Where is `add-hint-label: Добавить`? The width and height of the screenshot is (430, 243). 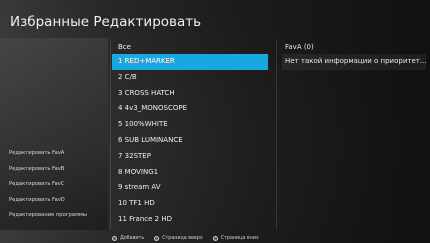
add-hint-label: Добавить is located at coordinates (132, 238).